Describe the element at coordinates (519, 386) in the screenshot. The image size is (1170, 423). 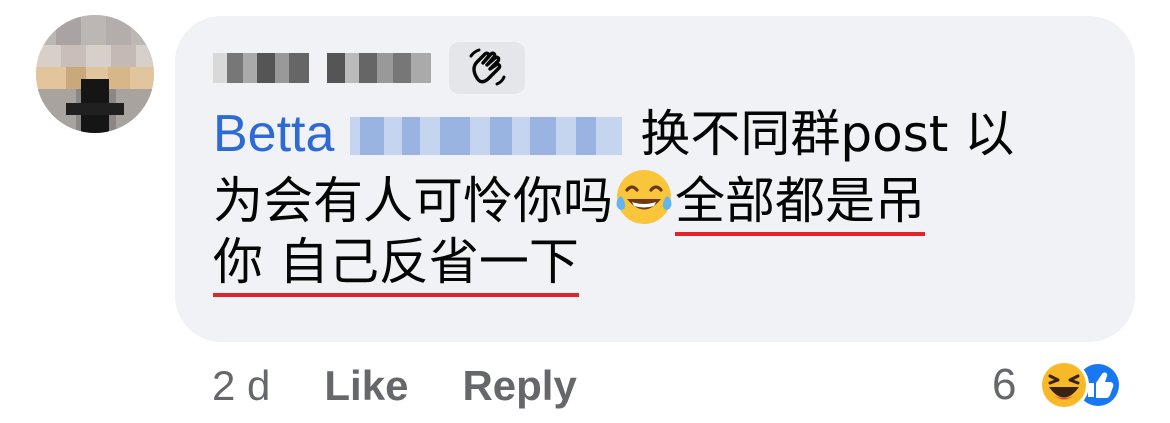
I see `reply-button: Reply` at that location.